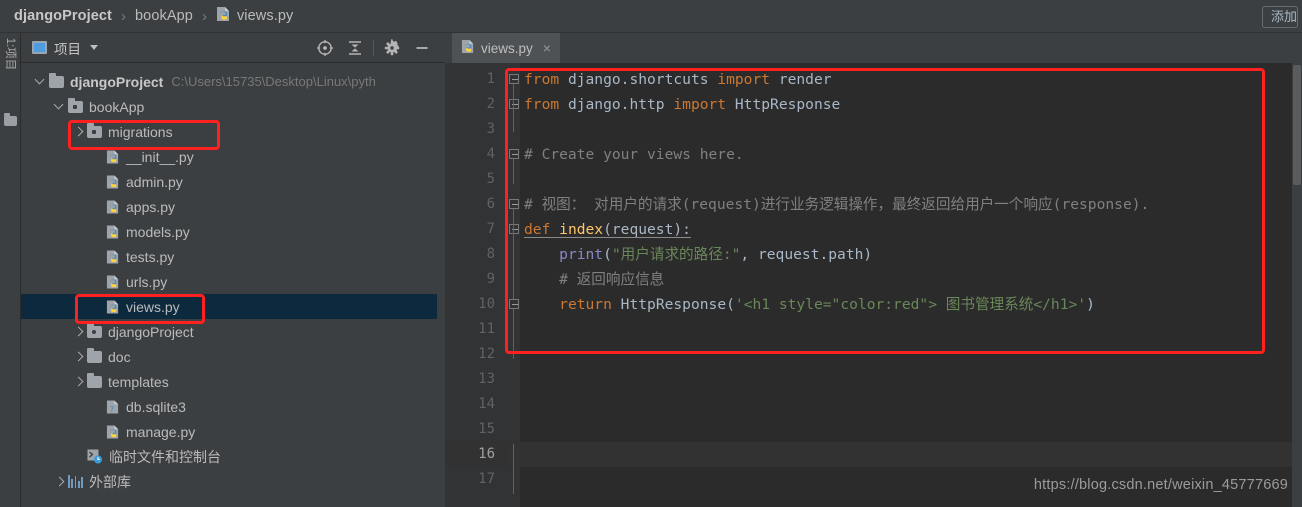  I want to click on line-number: 16, so click(486, 454).